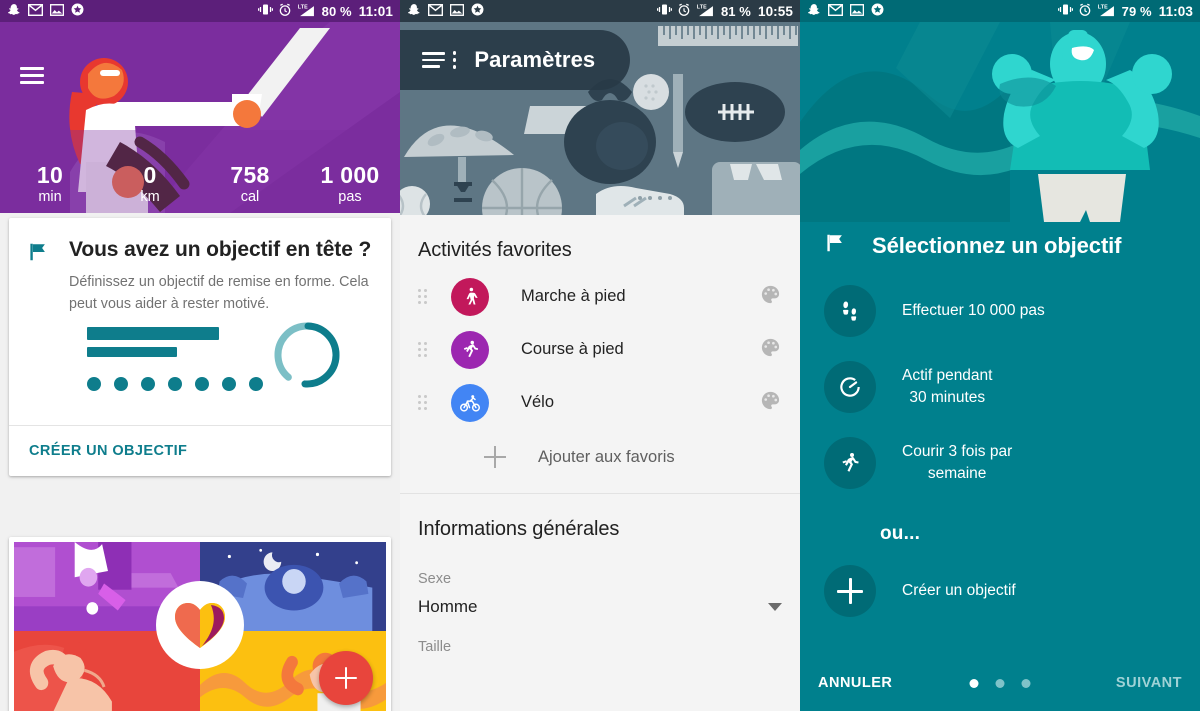 The width and height of the screenshot is (1200, 711). What do you see at coordinates (350, 175) in the screenshot?
I see `stat-steps-value: 1 000` at bounding box center [350, 175].